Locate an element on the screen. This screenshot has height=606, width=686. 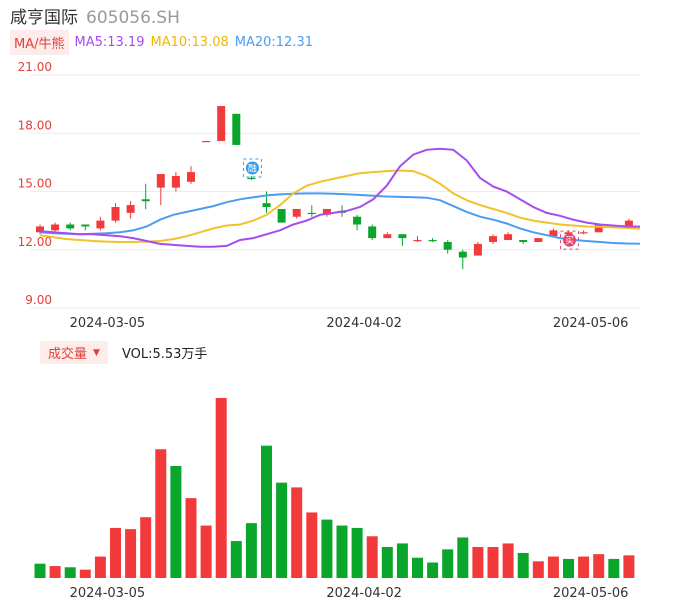
y-tick-label: 18.00 is located at coordinates (35, 125).